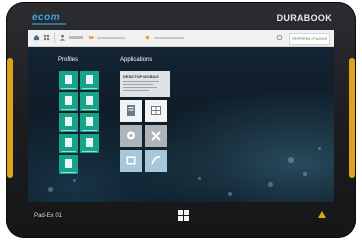 The height and width of the screenshot is (242, 362). Describe the element at coordinates (309, 39) in the screenshot. I see `pepperl-fuchs-logo: PEPPERL+FUCHS` at that location.